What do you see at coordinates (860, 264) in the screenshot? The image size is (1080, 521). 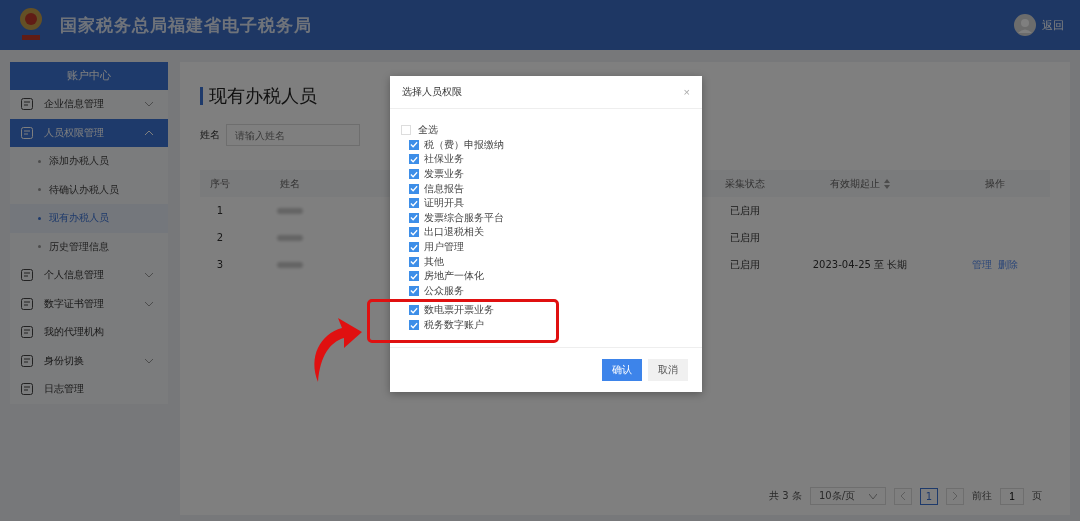 I see `table-cell-text: 2023-04-25 至 长期` at bounding box center [860, 264].